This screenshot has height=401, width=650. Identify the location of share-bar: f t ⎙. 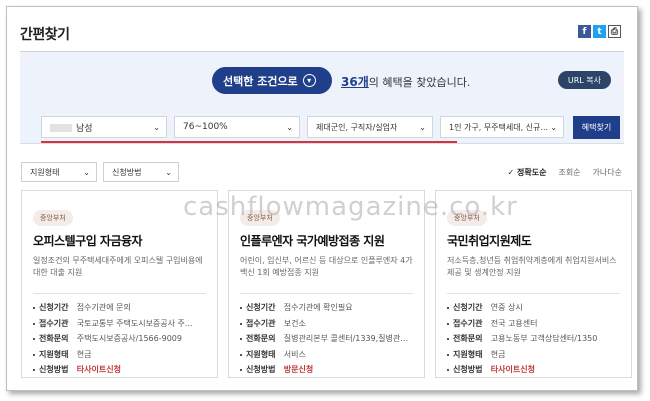
(599, 31).